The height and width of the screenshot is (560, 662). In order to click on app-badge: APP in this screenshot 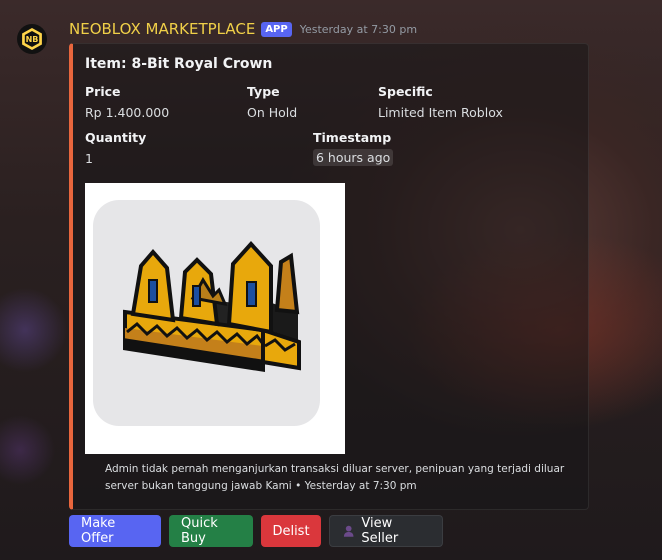, I will do `click(276, 29)`.